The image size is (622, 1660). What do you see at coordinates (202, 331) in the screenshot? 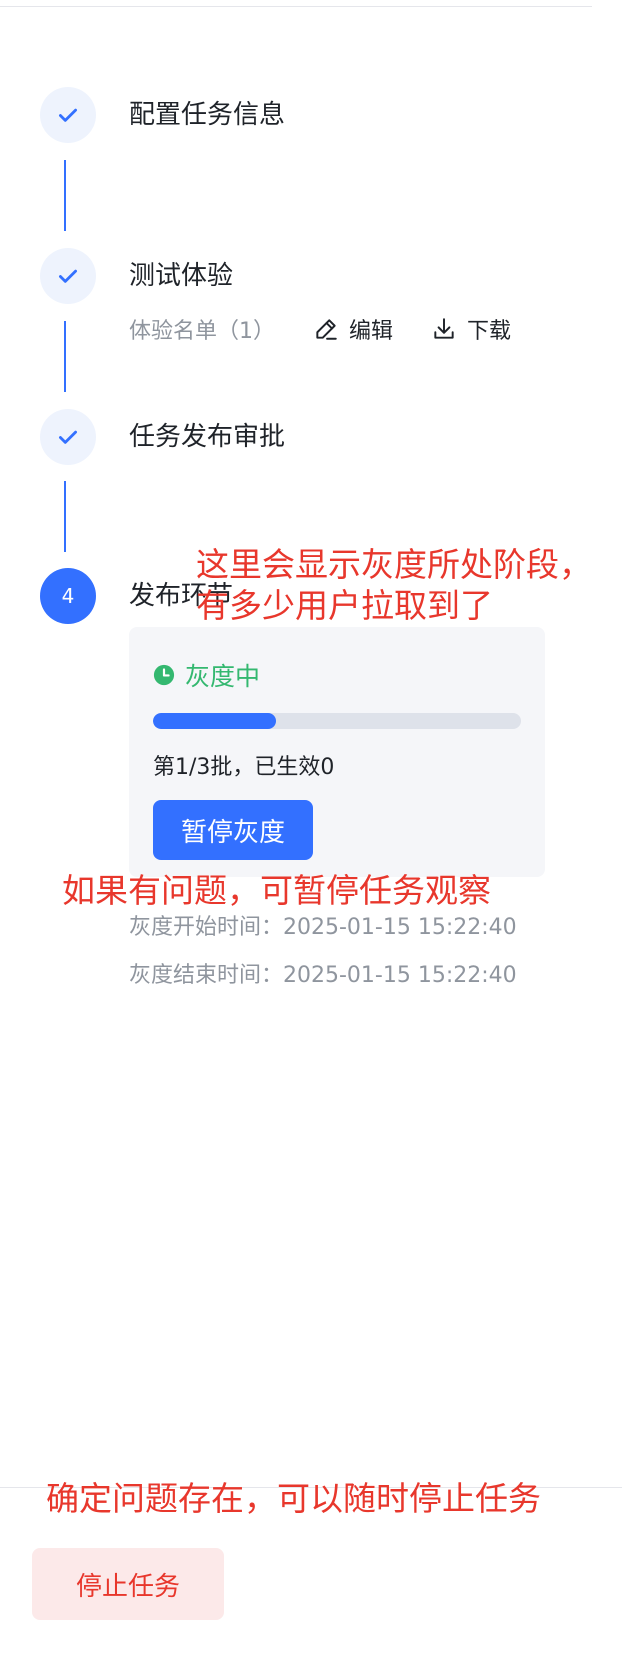
I see `trial-list-label: 体验名单（1）` at bounding box center [202, 331].